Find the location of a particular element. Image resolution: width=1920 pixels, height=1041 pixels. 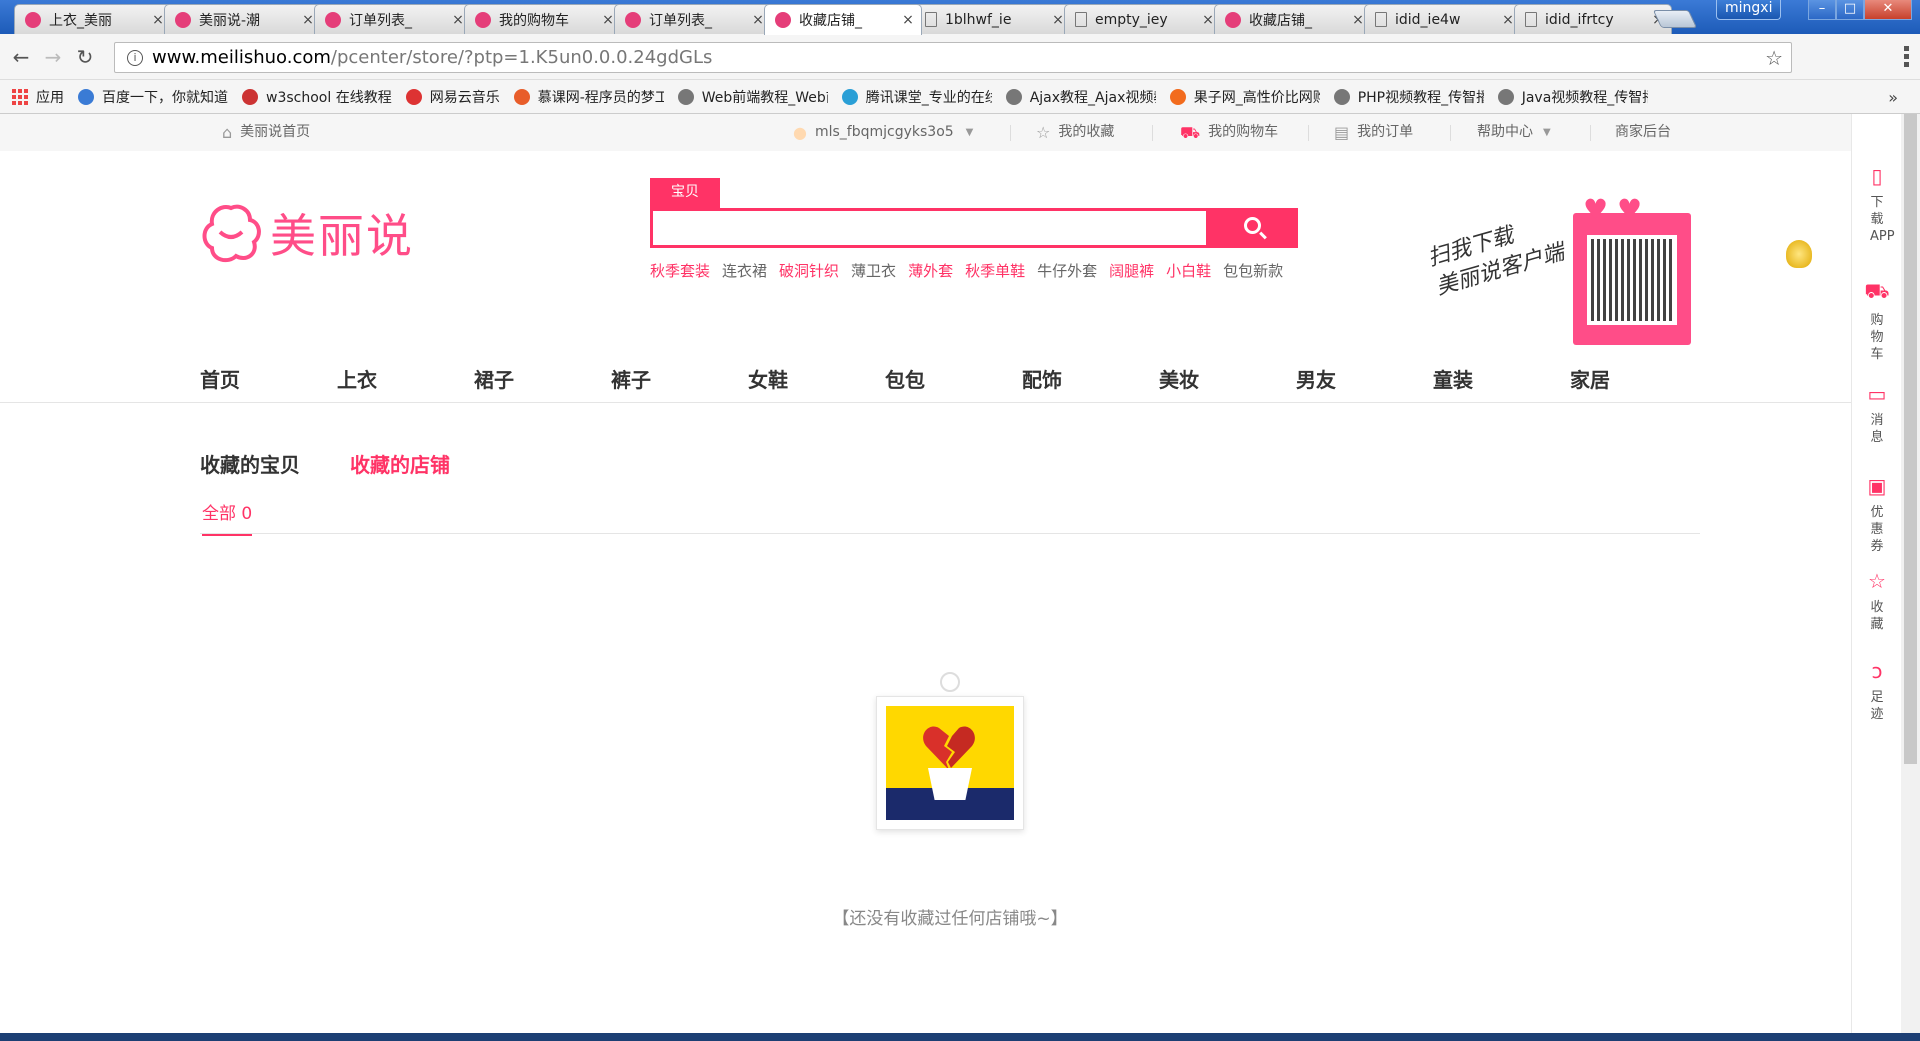

hot-keyword-link: 连衣裙 is located at coordinates (744, 270).